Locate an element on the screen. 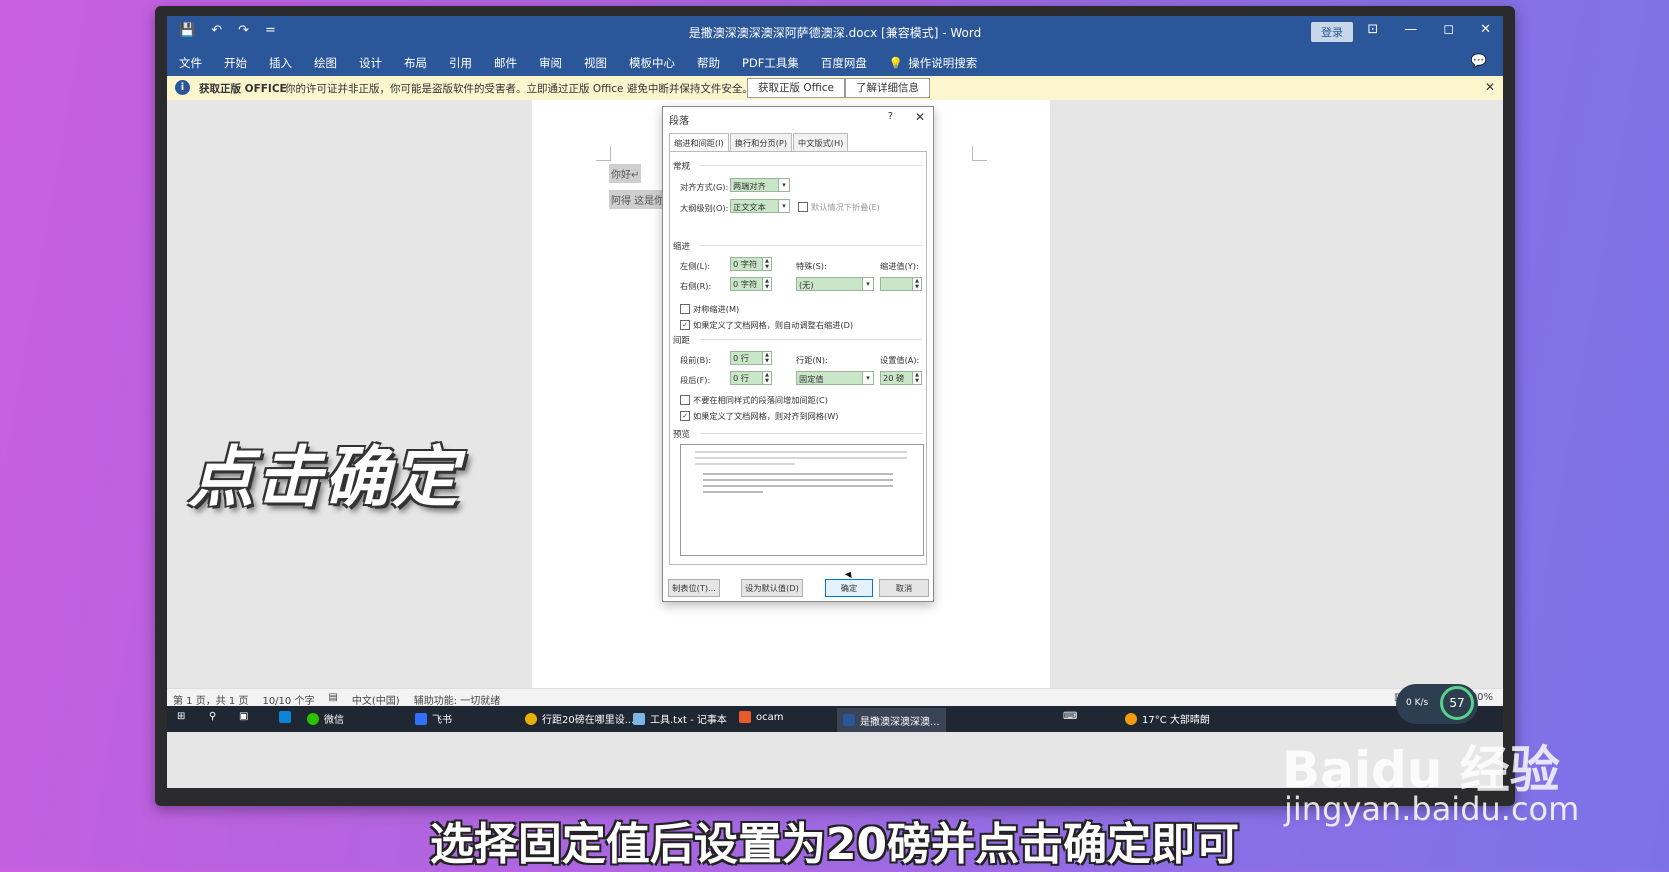  wechat-label: 微信 is located at coordinates (334, 720).